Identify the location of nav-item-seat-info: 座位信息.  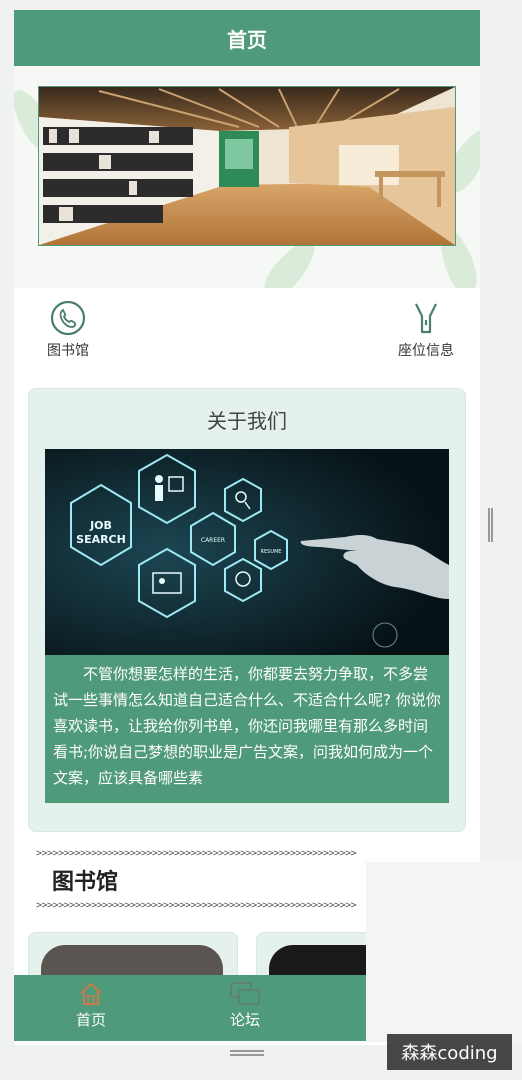
(426, 330).